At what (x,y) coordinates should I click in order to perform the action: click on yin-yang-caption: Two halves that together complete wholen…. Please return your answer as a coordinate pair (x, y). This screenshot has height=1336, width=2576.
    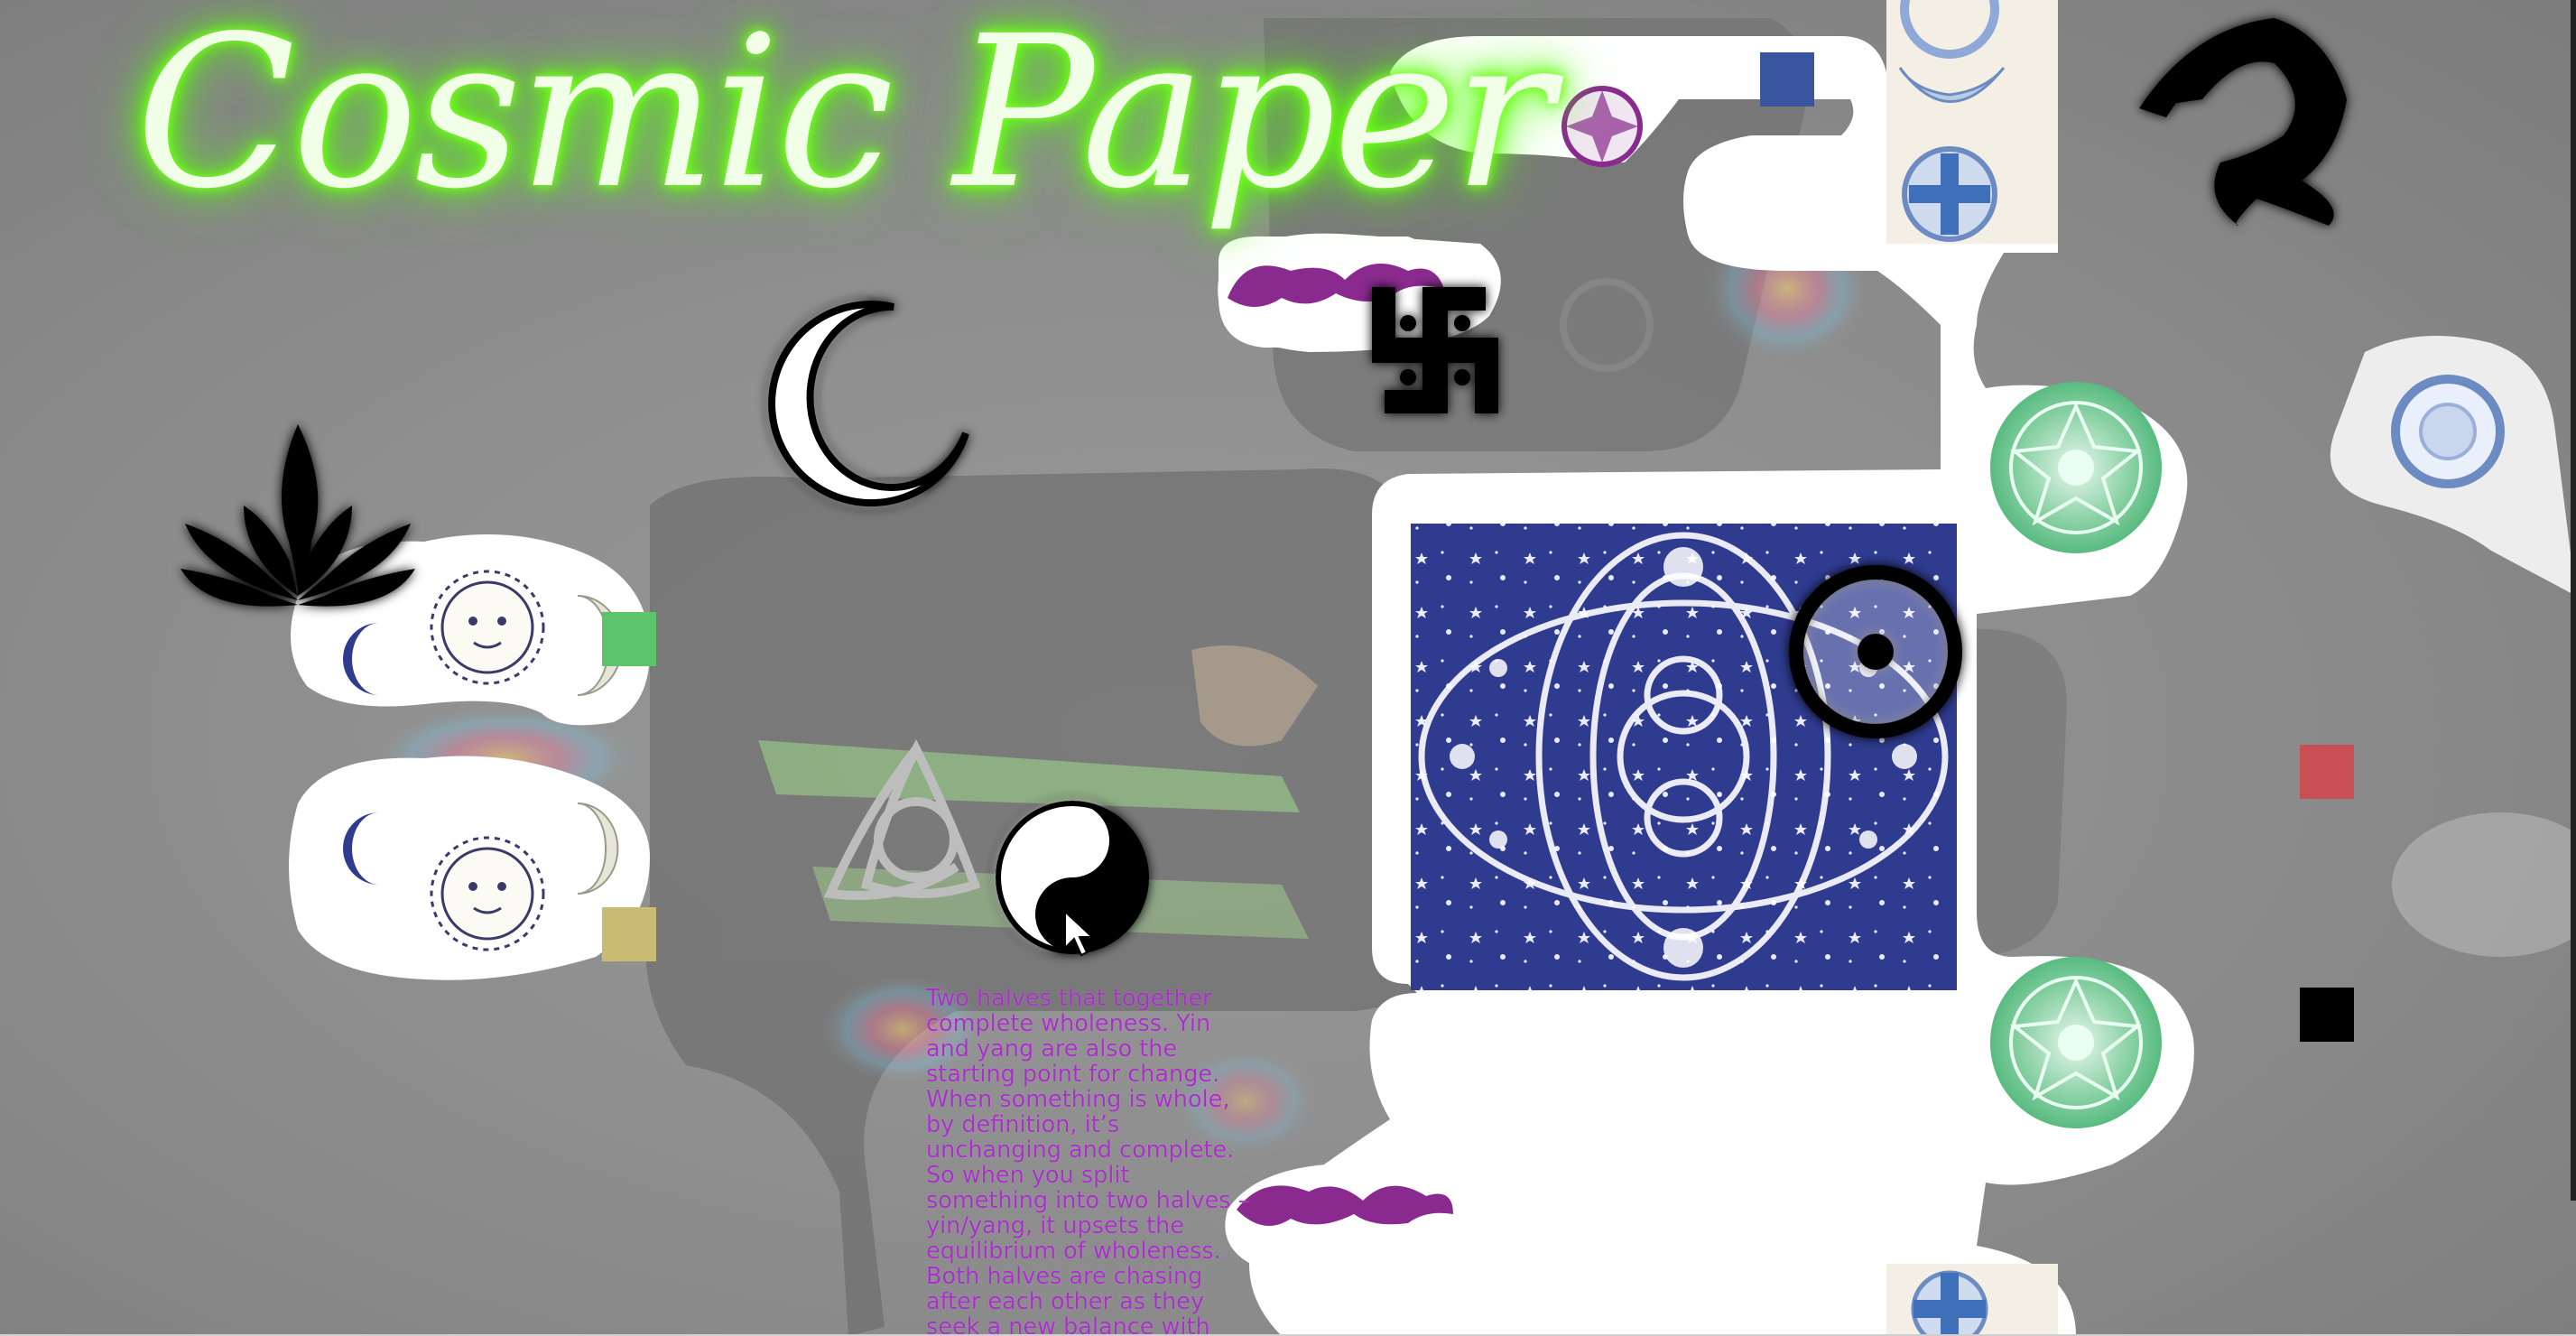
    Looking at the image, I should click on (1088, 1160).